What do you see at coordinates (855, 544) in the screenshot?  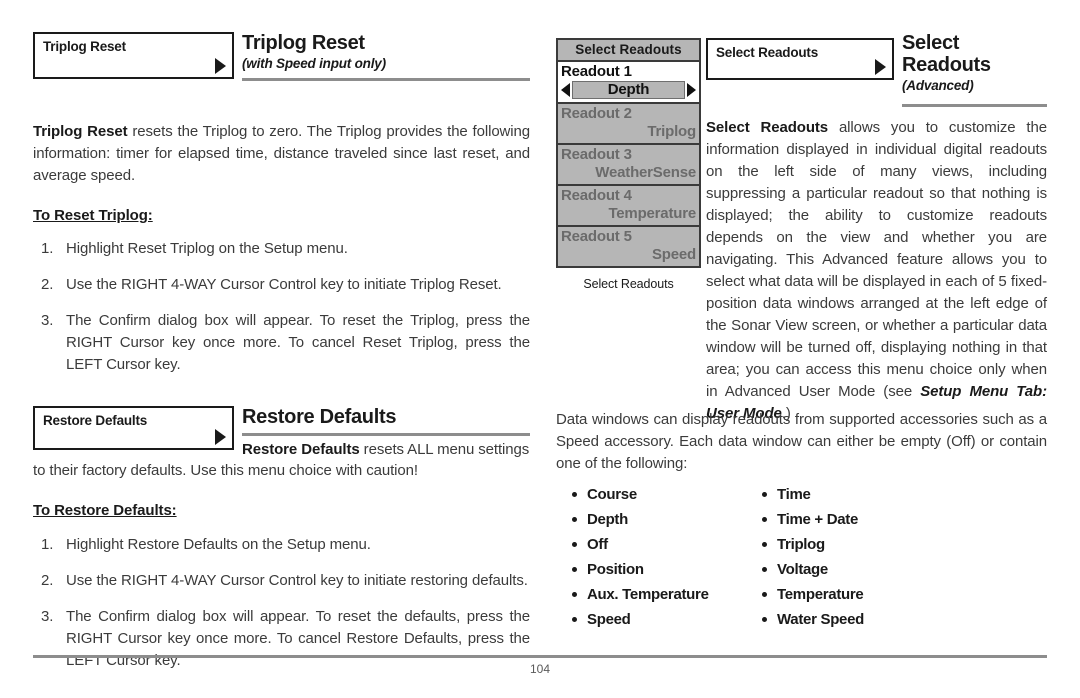 I see `list-item: Triplog` at bounding box center [855, 544].